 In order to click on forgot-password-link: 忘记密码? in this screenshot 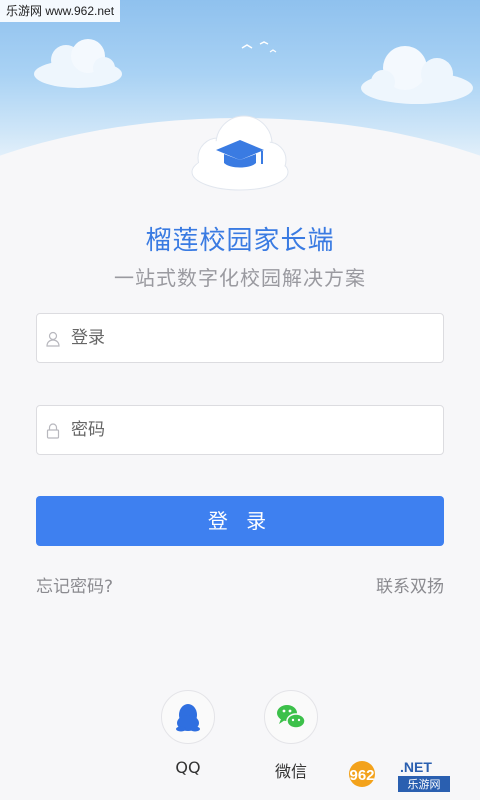, I will do `click(74, 584)`.